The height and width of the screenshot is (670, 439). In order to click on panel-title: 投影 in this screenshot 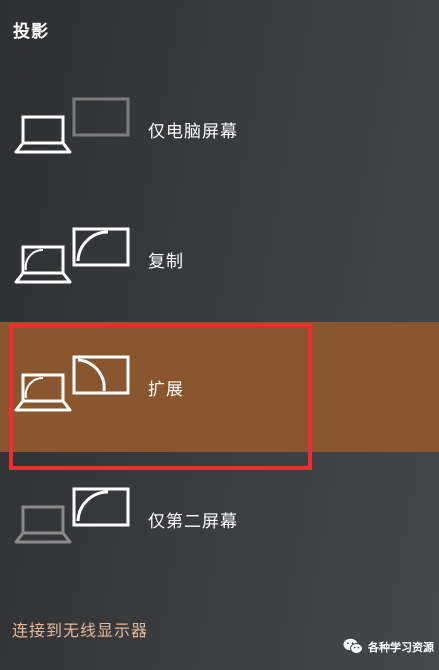, I will do `click(31, 32)`.